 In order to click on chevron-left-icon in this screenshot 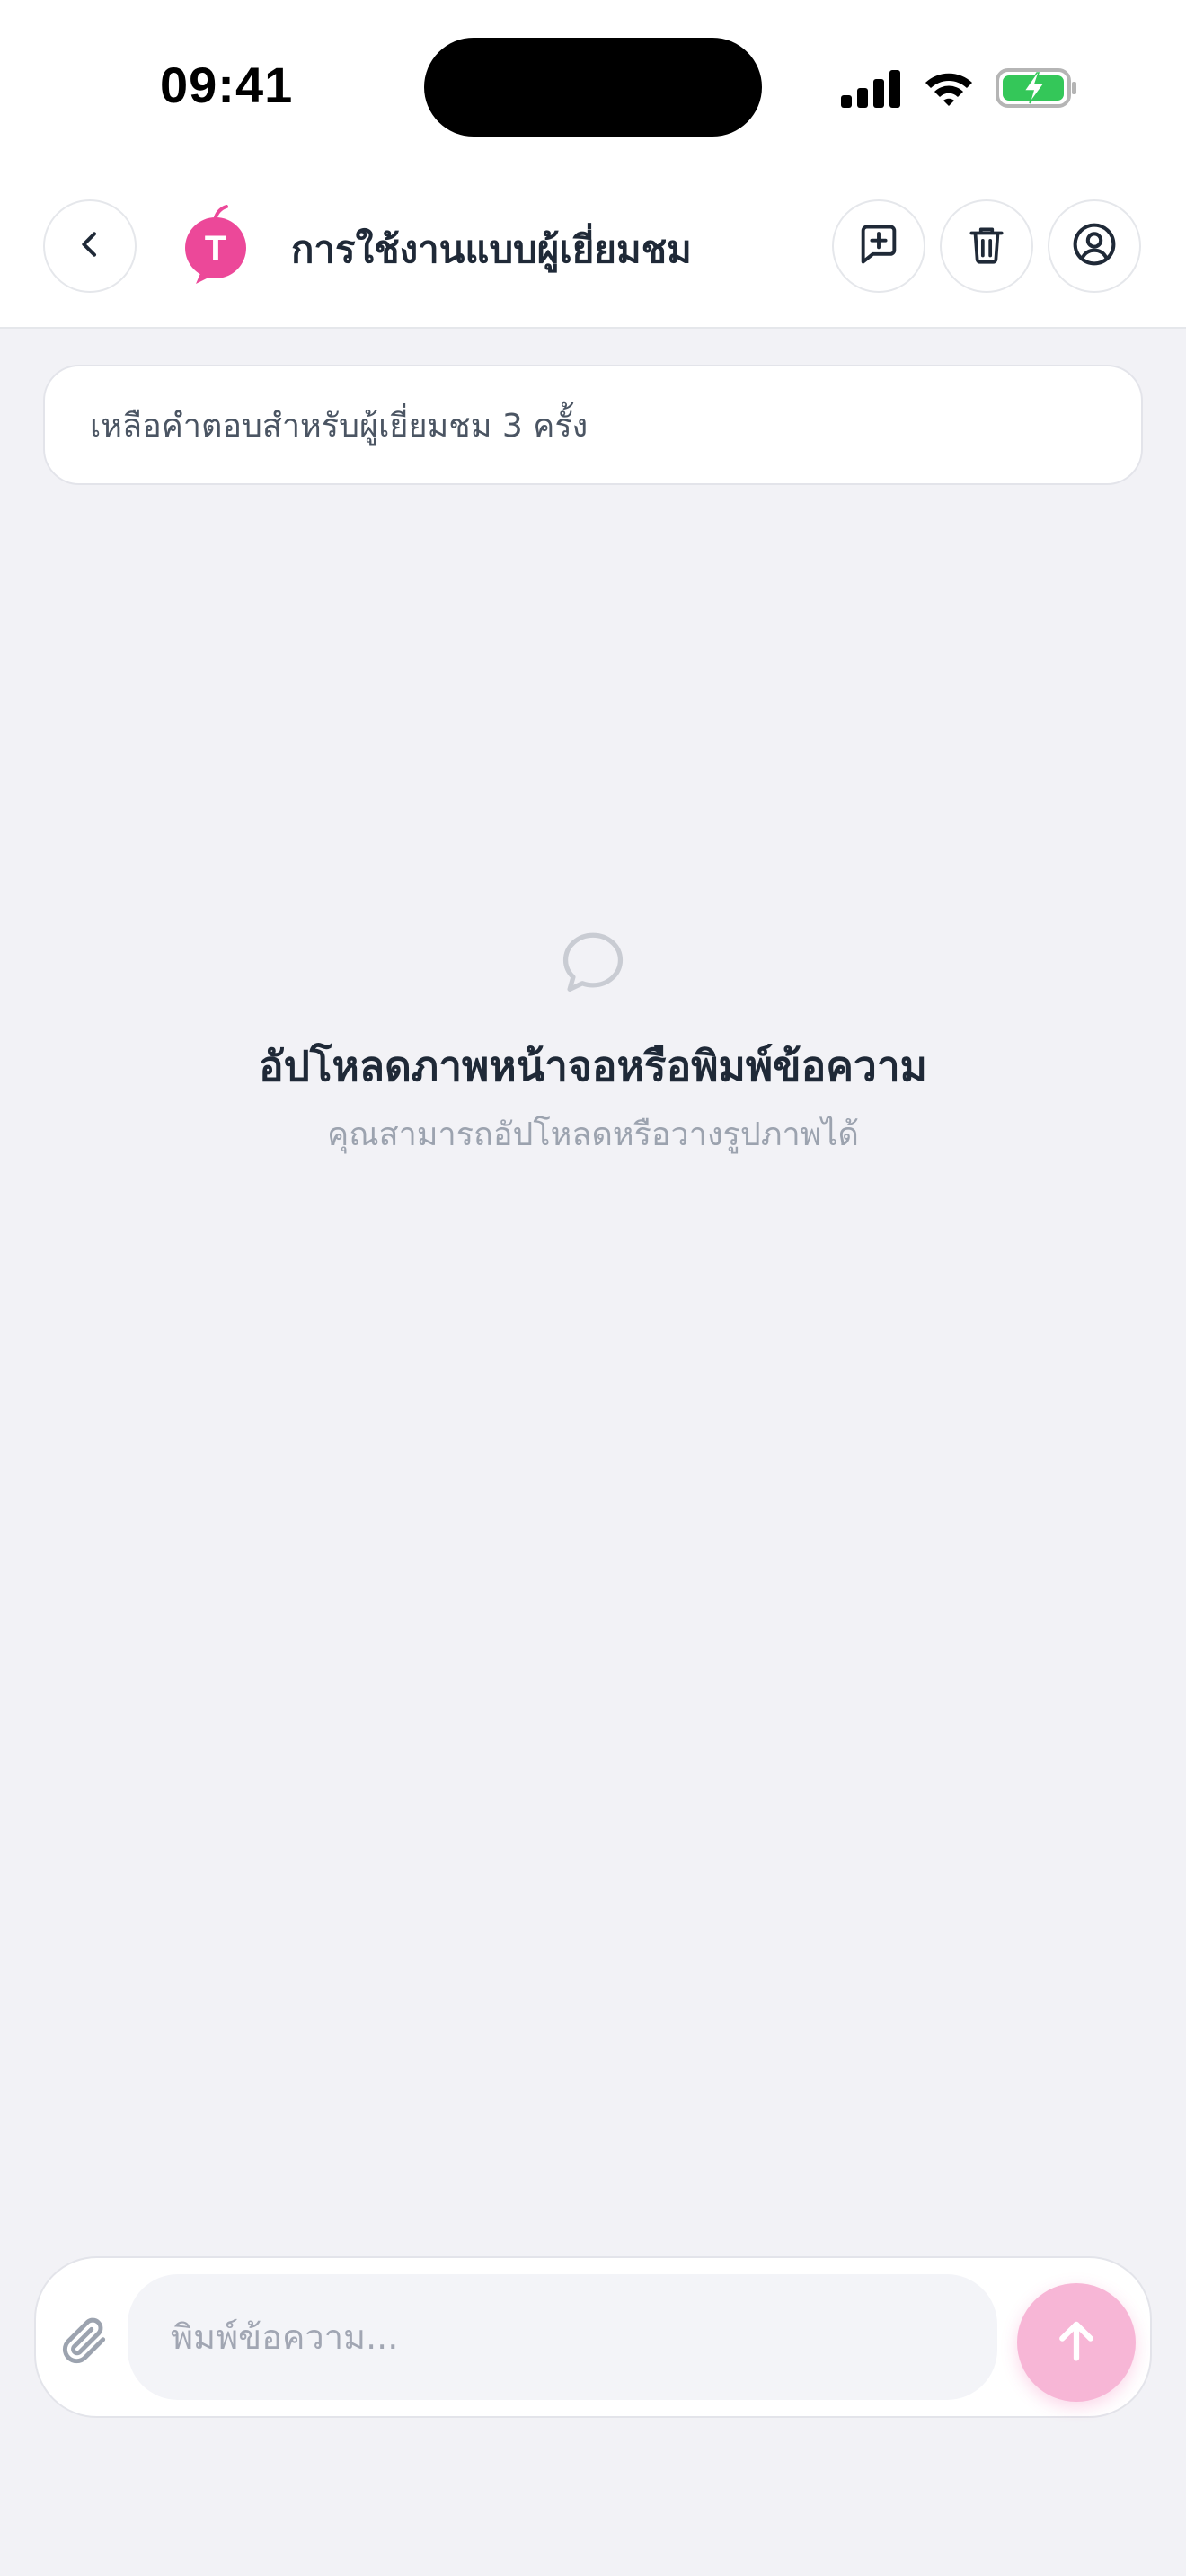, I will do `click(90, 246)`.